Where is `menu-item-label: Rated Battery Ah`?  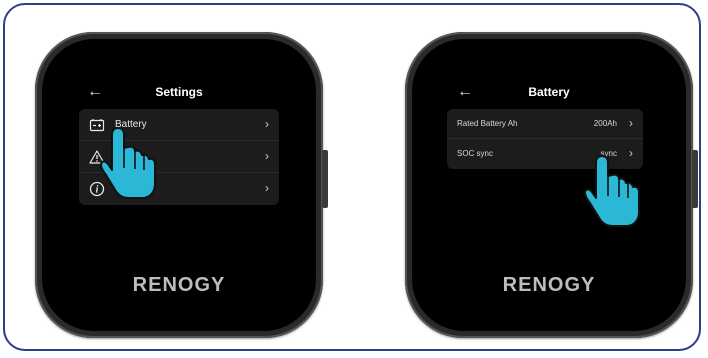
menu-item-label: Rated Battery Ah is located at coordinates (487, 123).